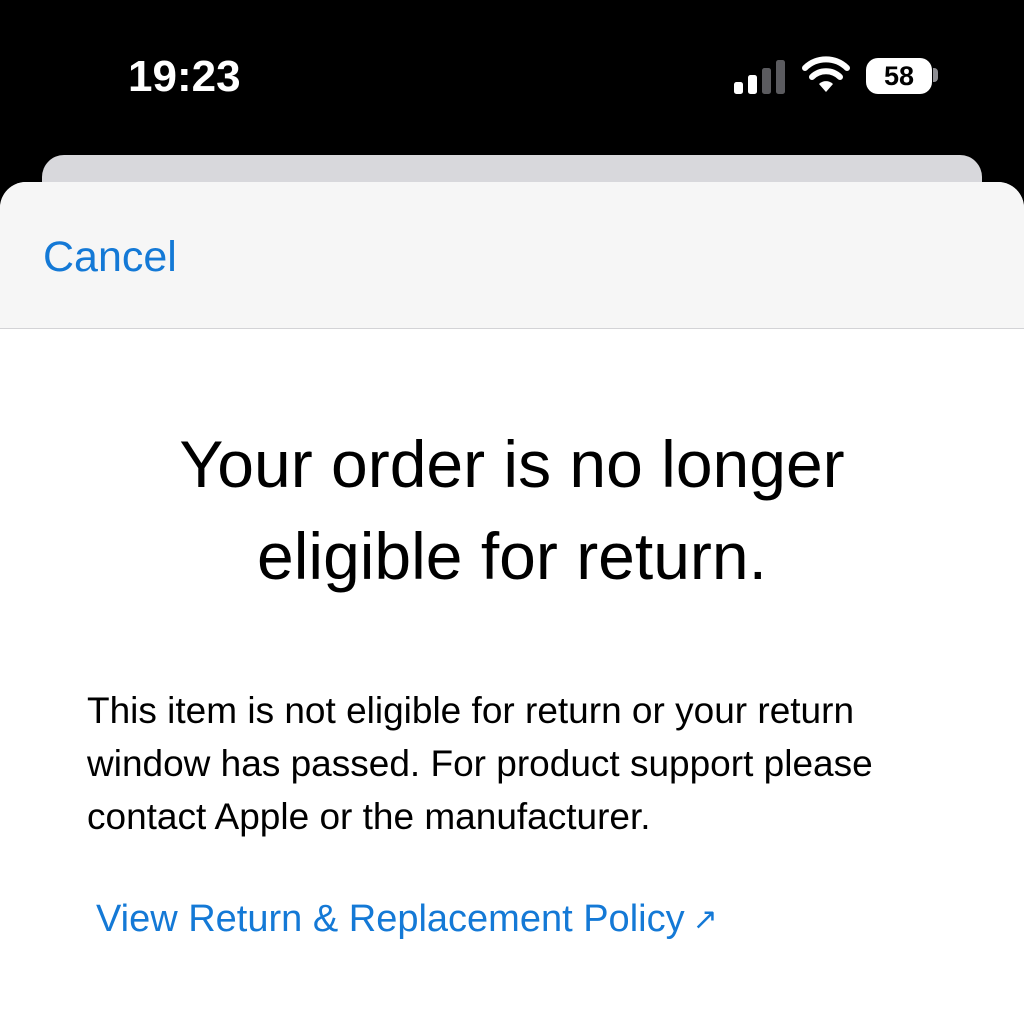  What do you see at coordinates (110, 257) in the screenshot?
I see `cancel-button: Cancel` at bounding box center [110, 257].